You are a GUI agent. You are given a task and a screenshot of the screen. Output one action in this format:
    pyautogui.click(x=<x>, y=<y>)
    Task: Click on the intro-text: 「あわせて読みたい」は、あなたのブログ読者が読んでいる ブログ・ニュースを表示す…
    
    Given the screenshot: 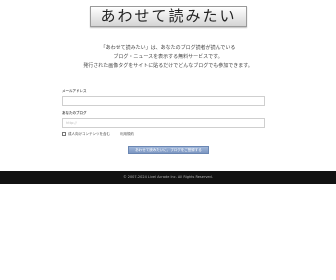 What is the action you would take?
    pyautogui.click(x=168, y=57)
    